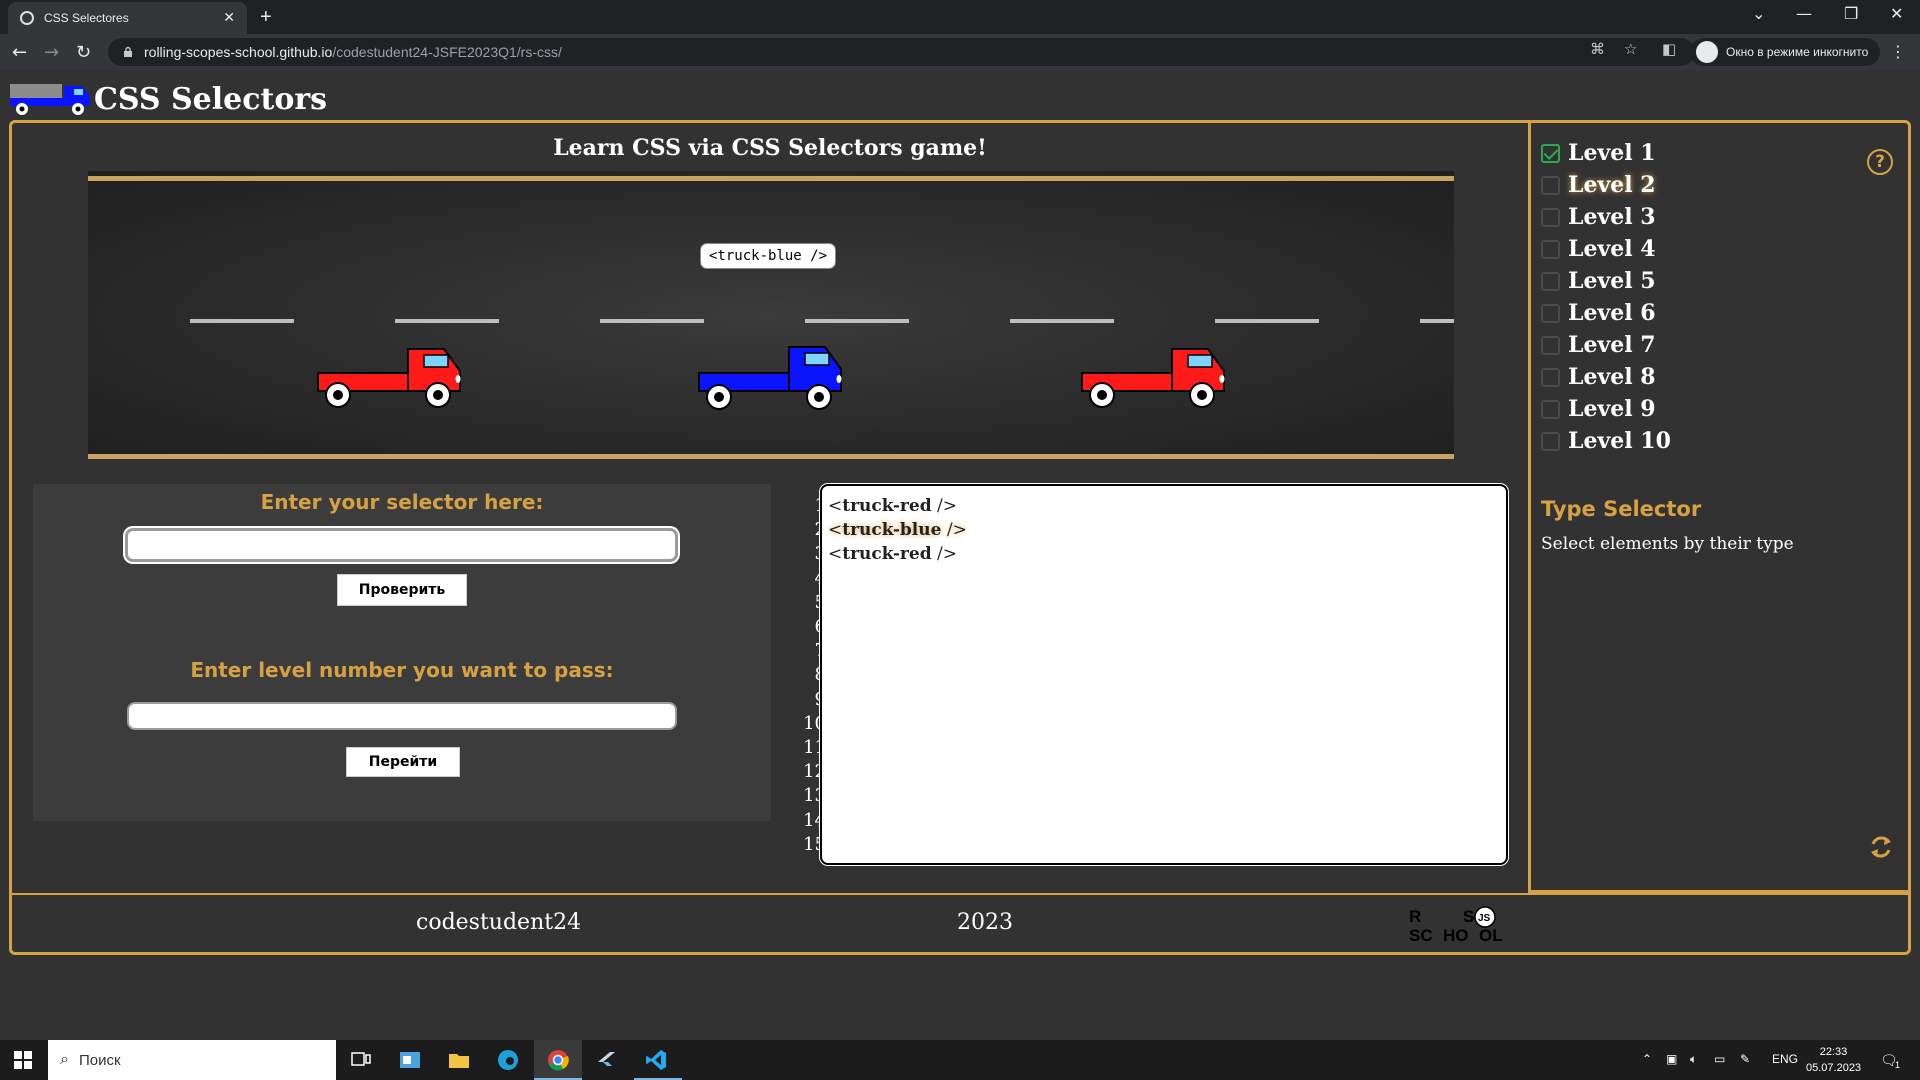  I want to click on svg-text: S, so click(1468, 916).